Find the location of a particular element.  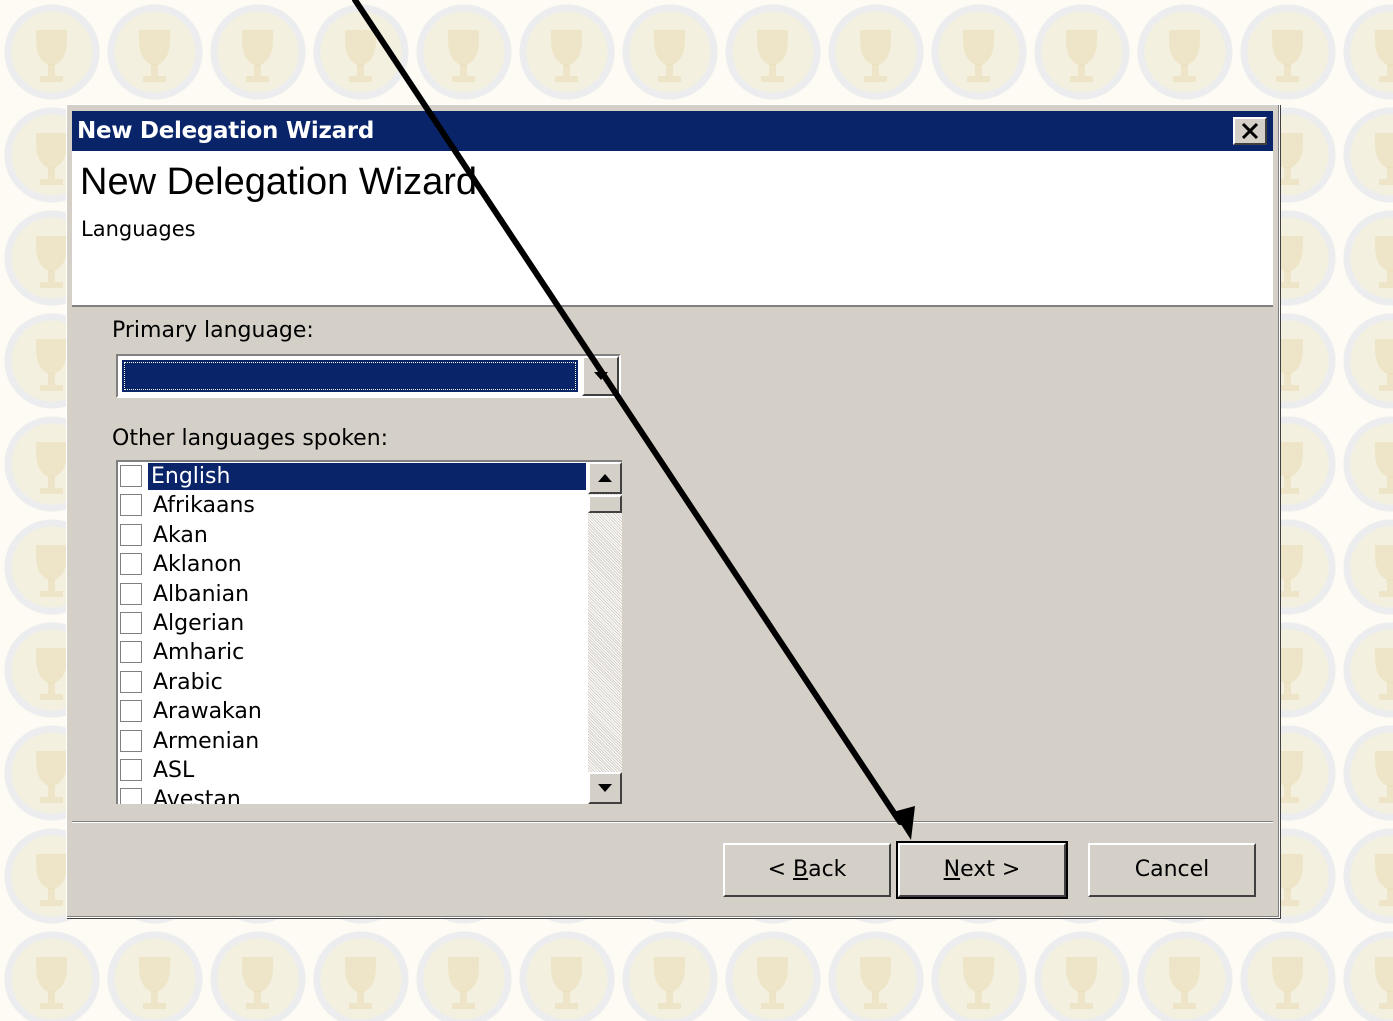

language-label: Algerian is located at coordinates (199, 623).